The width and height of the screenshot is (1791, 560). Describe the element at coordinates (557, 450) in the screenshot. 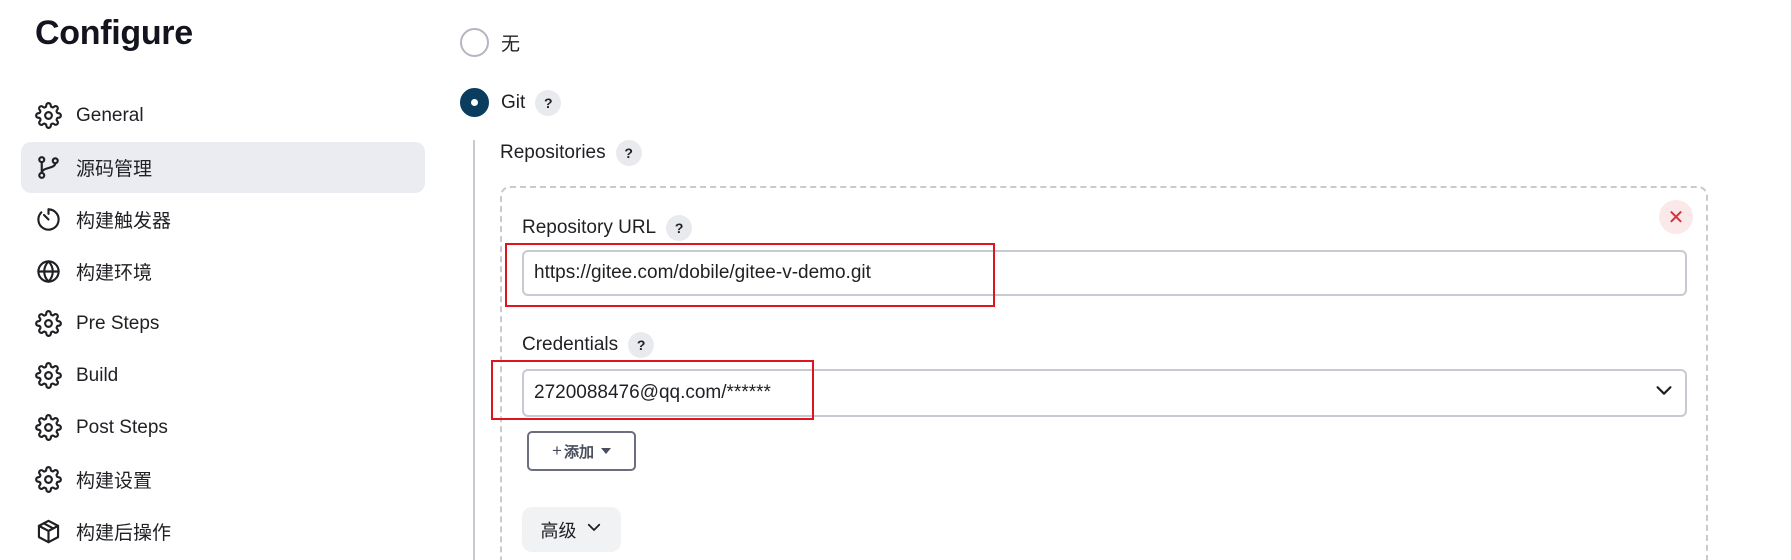

I see `plus-icon: +` at that location.